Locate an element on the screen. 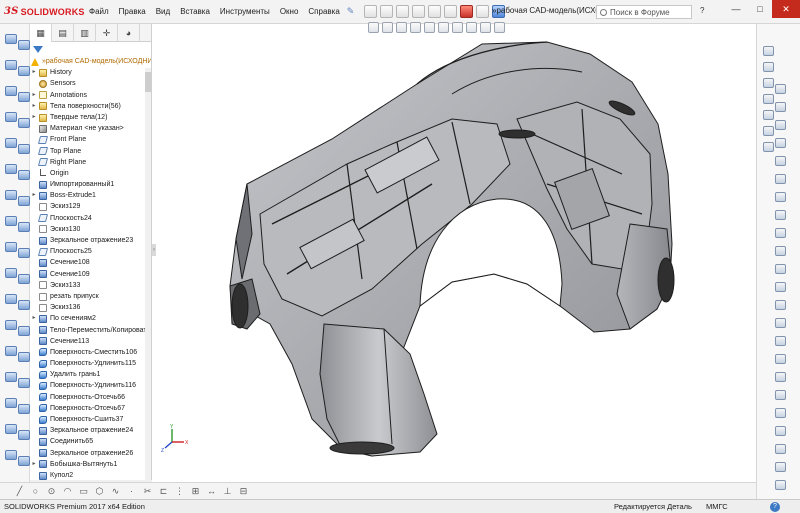  tree-item: резать припуск is located at coordinates (90, 296).